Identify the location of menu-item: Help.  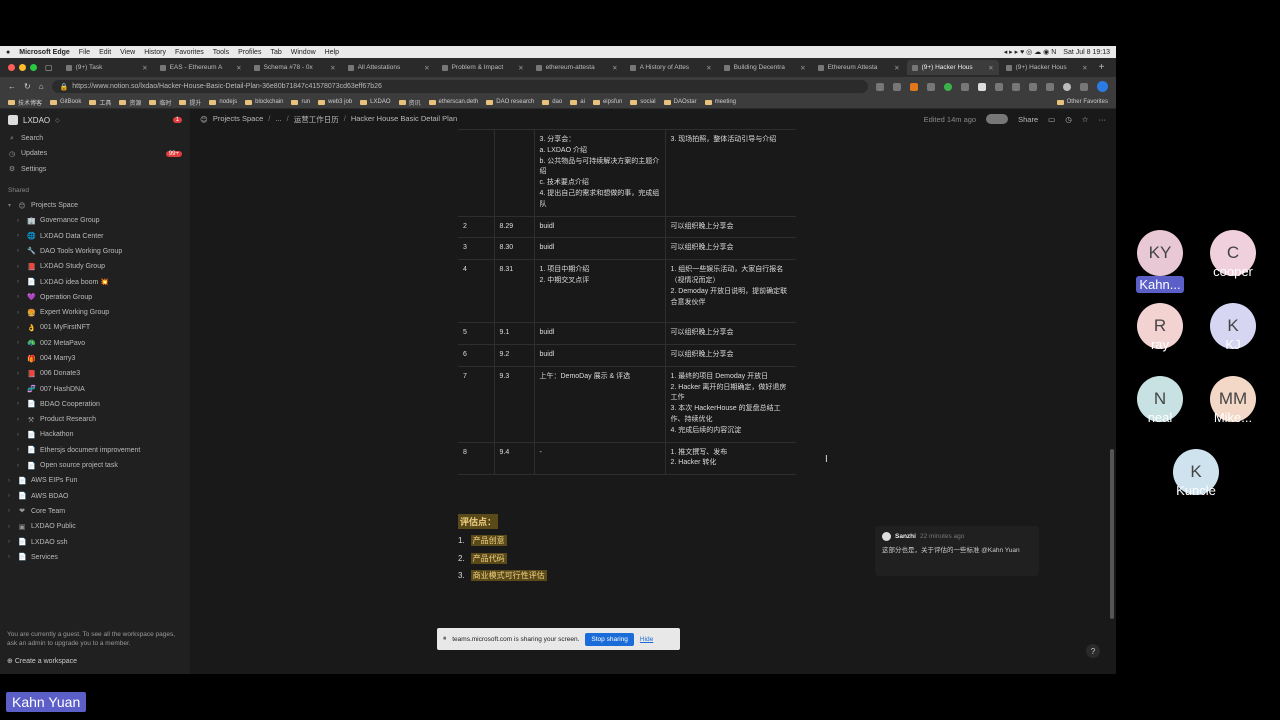
(332, 52).